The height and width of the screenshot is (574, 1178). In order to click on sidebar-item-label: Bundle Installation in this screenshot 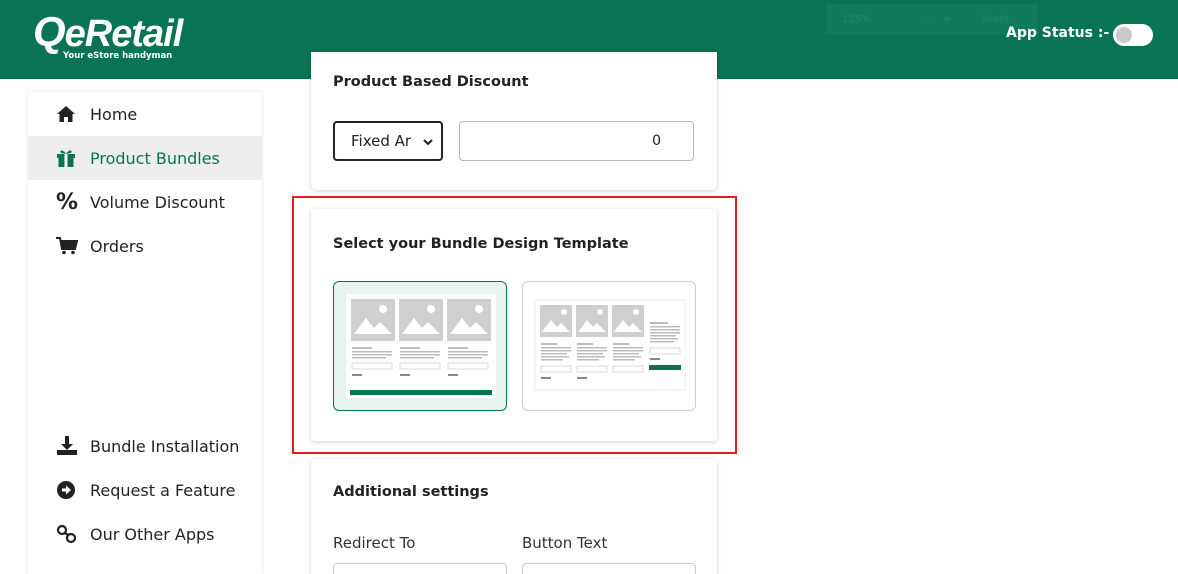, I will do `click(165, 446)`.